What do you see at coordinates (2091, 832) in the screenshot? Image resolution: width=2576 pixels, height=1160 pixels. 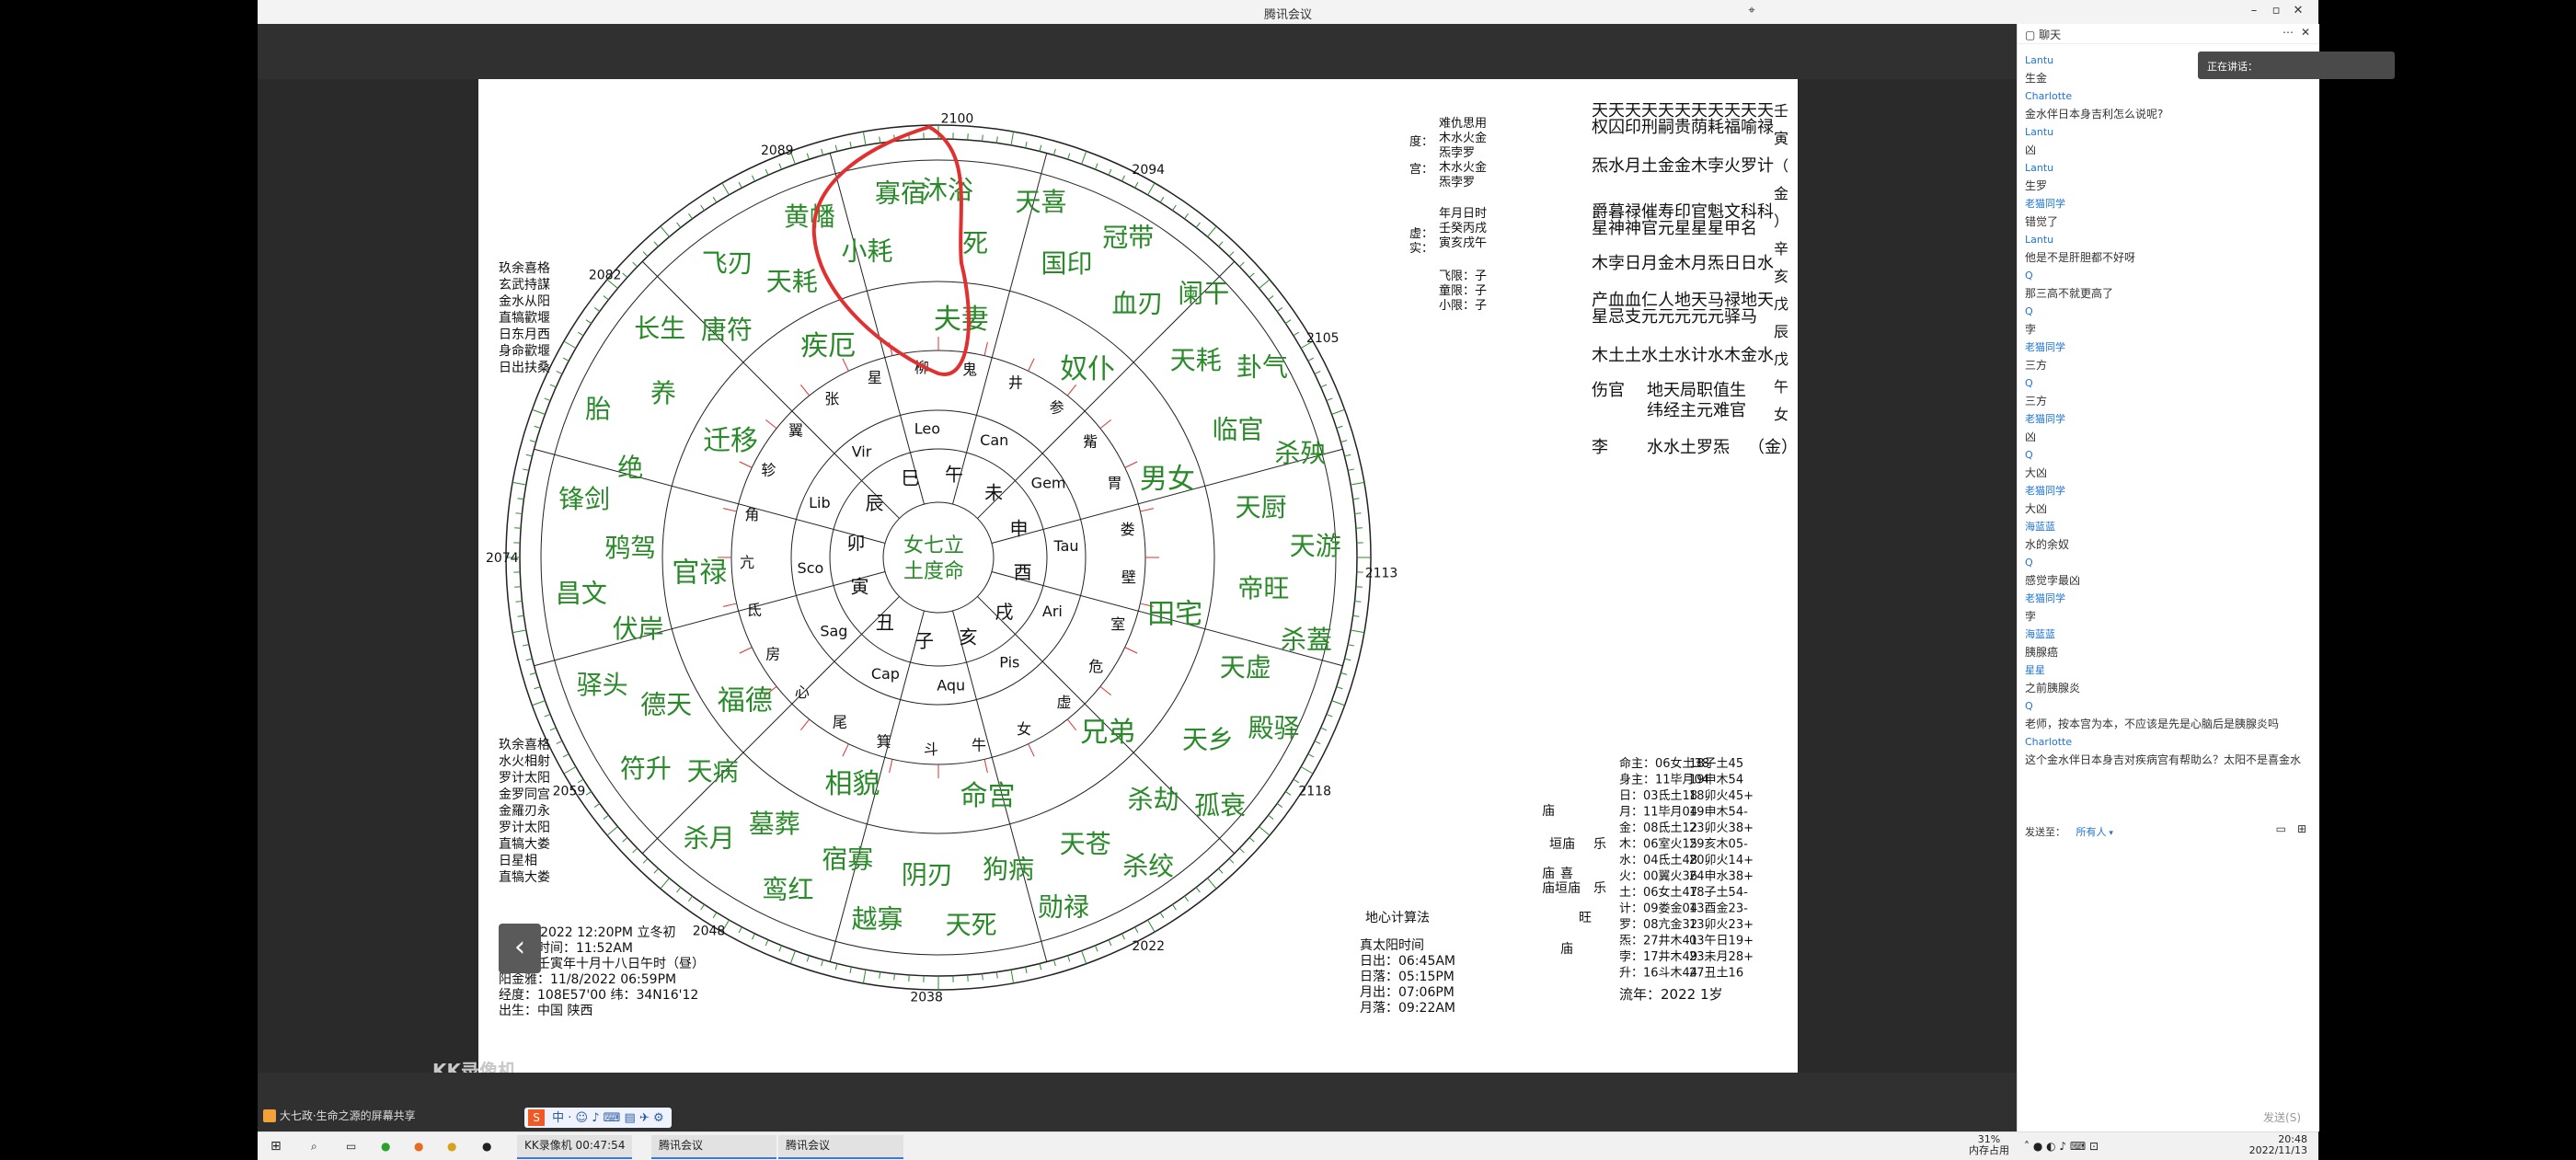 I see `recipient-select: 所有人` at bounding box center [2091, 832].